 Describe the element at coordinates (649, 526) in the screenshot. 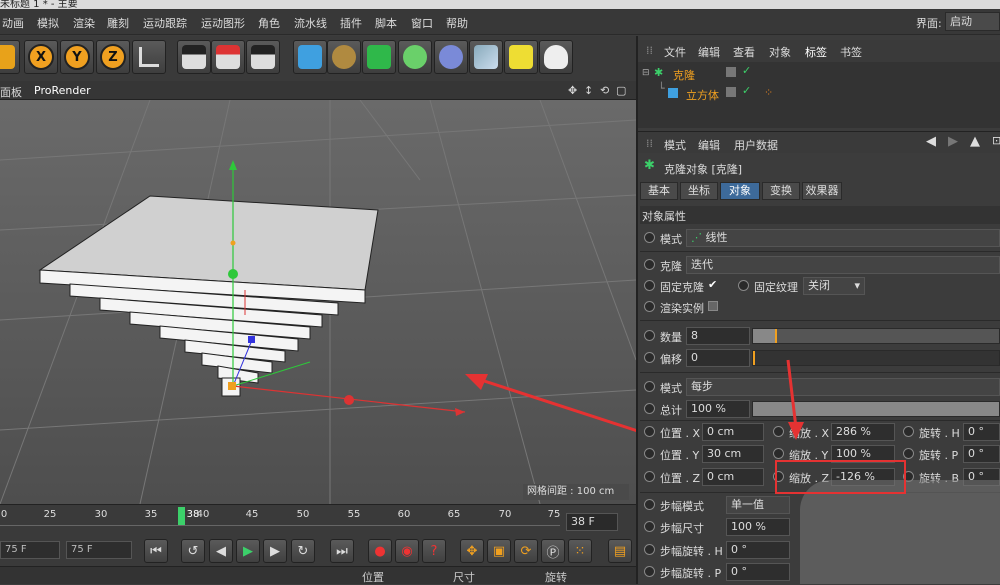

I see `step-size-radio` at that location.